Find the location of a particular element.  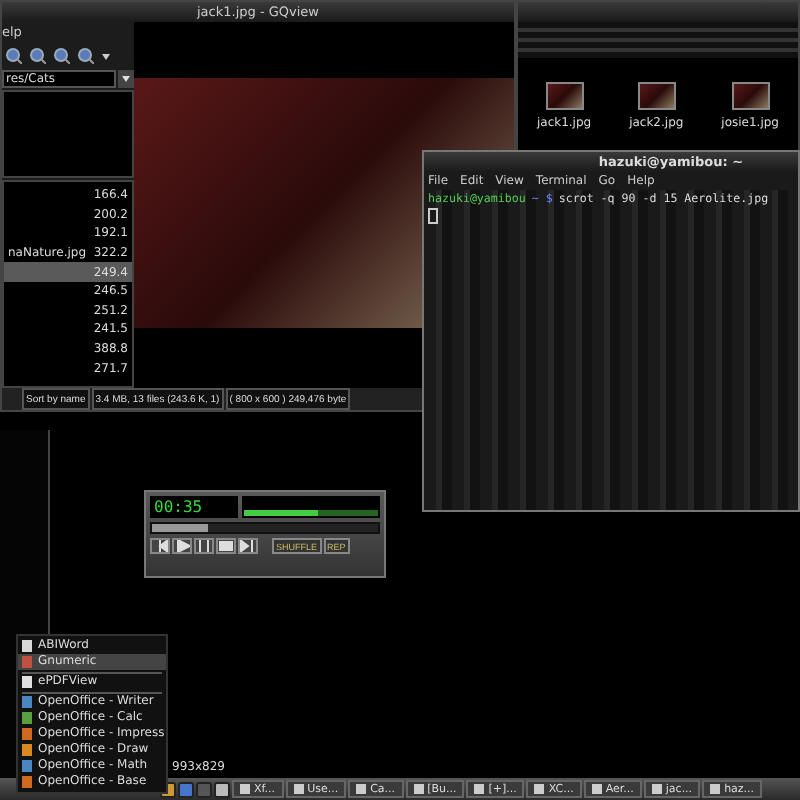

seek-bar is located at coordinates (265, 528).